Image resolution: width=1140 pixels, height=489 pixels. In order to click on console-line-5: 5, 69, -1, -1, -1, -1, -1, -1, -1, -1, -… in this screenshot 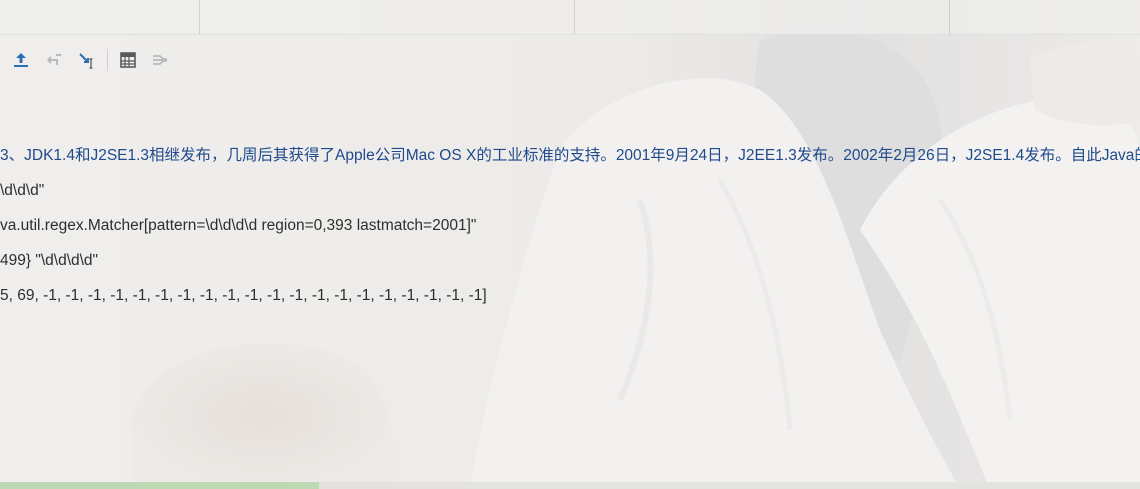, I will do `click(243, 295)`.